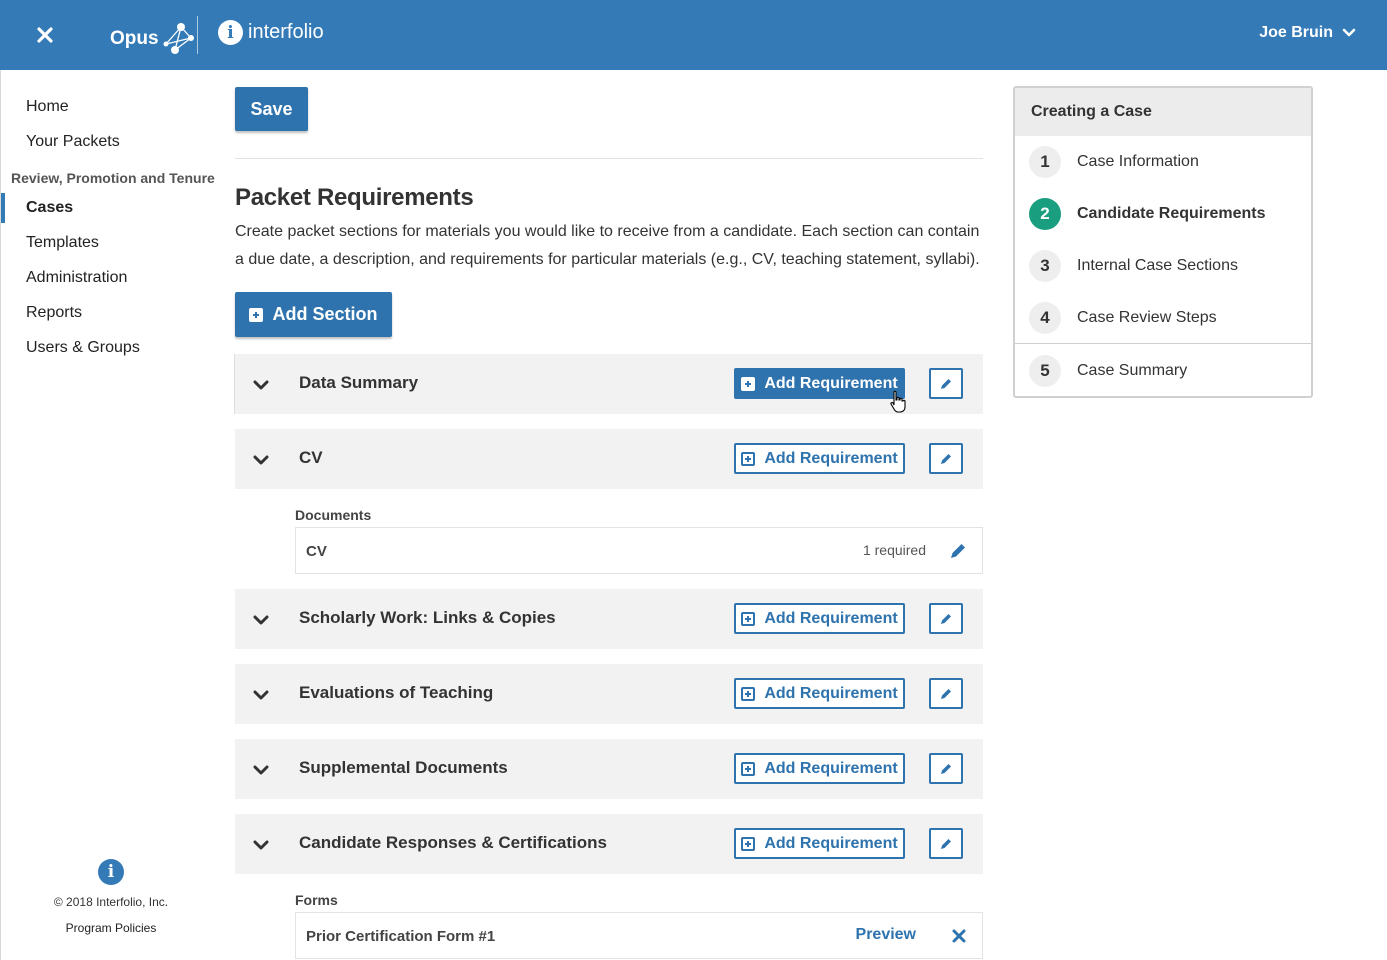 The image size is (1387, 960). I want to click on add-section-label: Add Section, so click(325, 314).